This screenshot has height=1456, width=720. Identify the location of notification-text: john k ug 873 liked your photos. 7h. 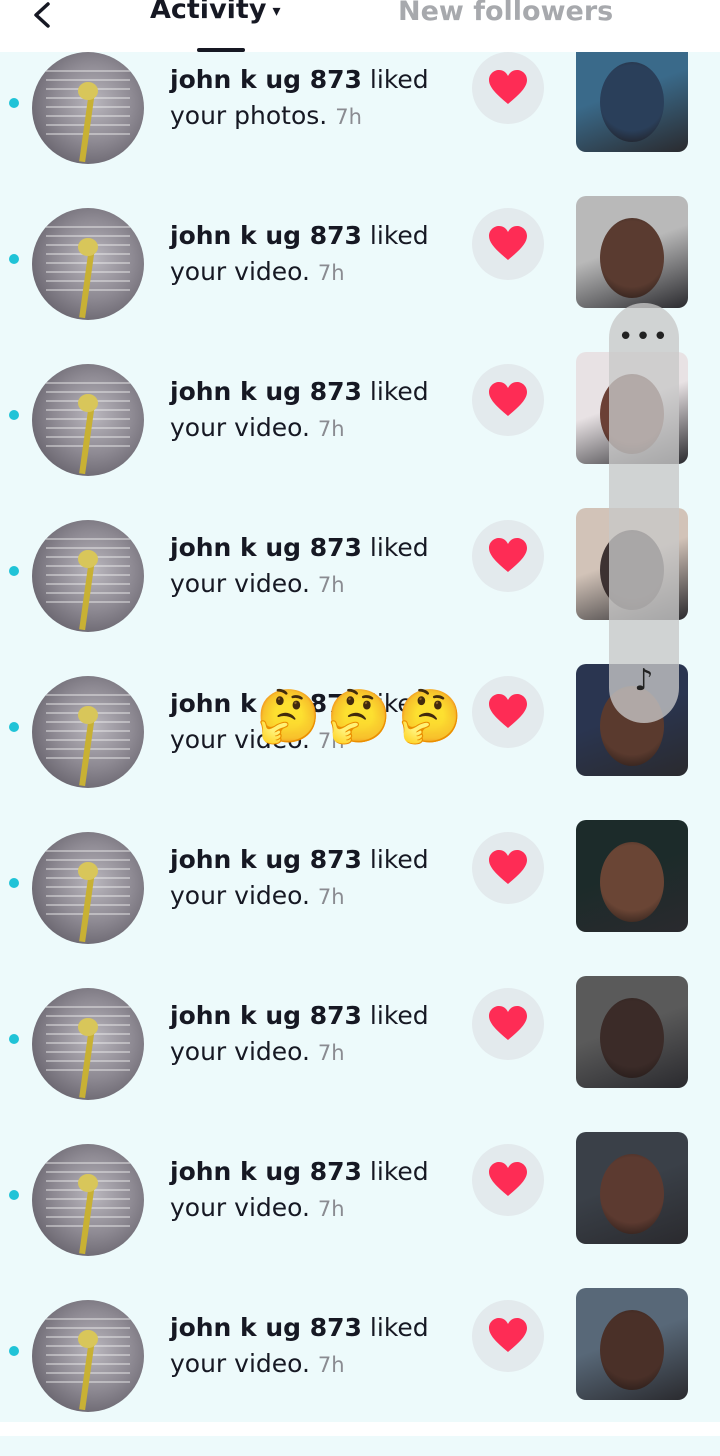
(315, 98).